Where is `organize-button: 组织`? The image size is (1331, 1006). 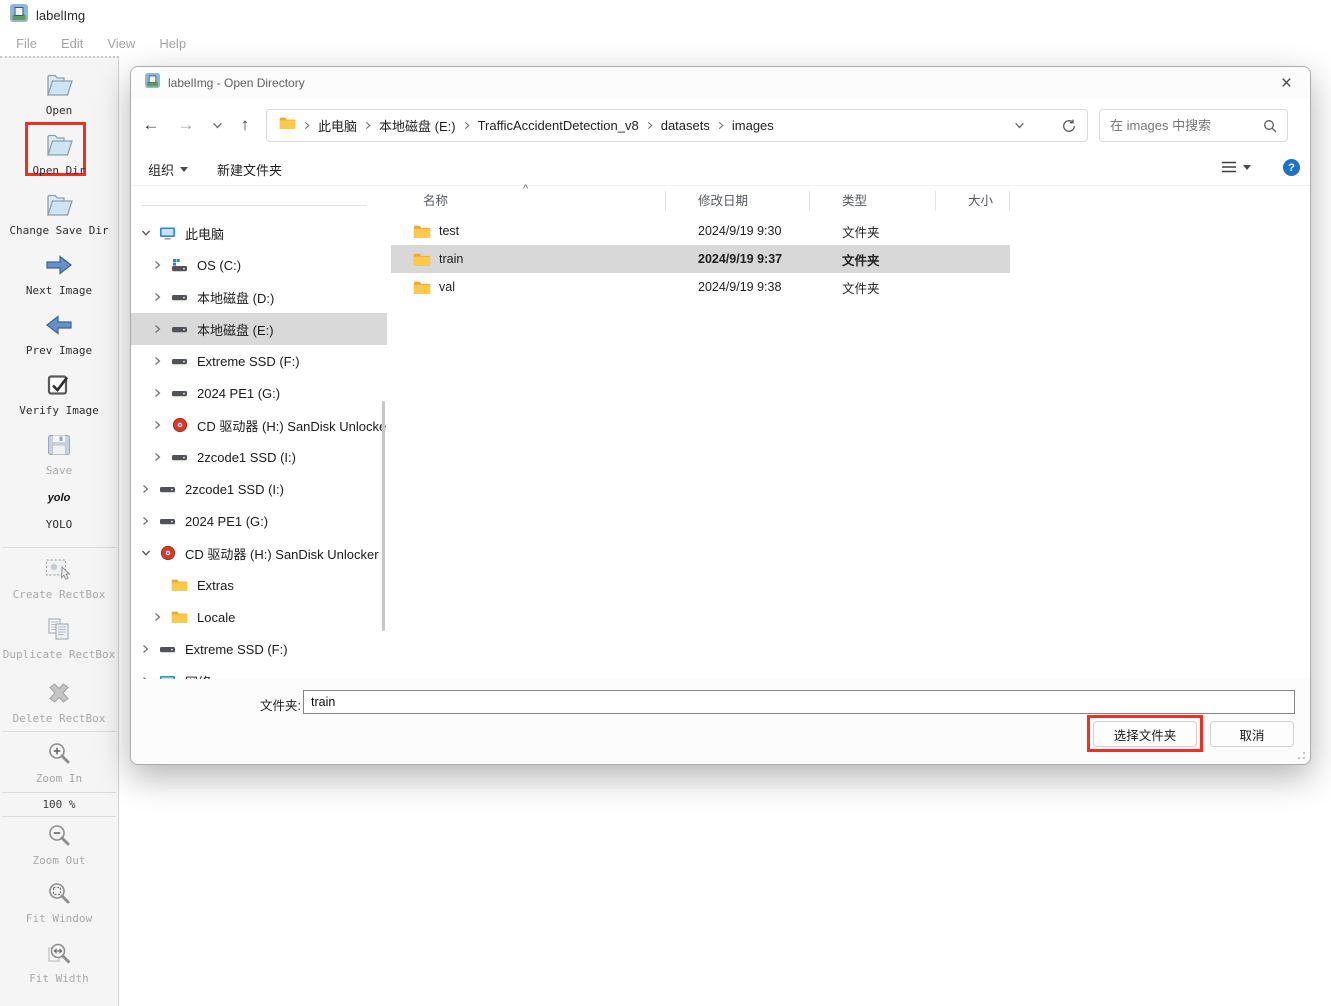 organize-button: 组织 is located at coordinates (168, 169).